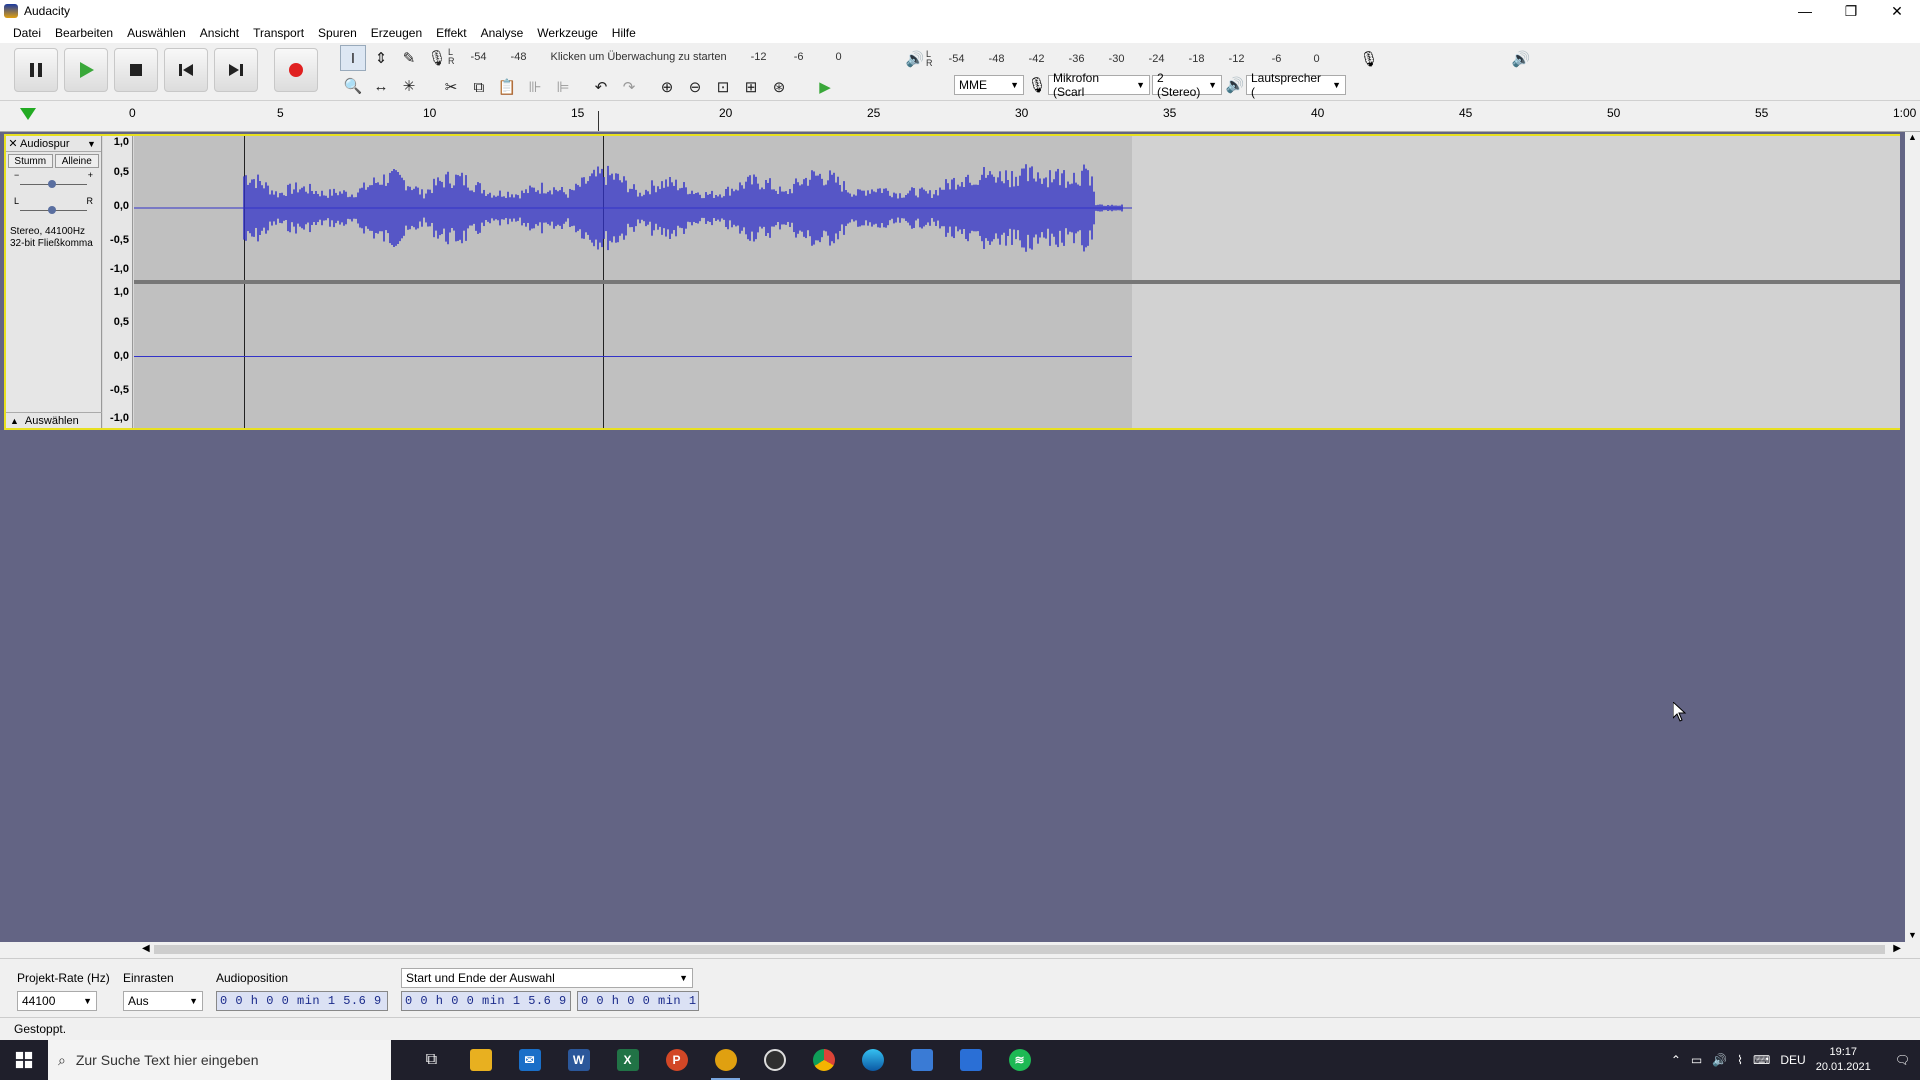 The width and height of the screenshot is (1920, 1080). I want to click on track-select-button: ▲ Auswählen, so click(54, 420).